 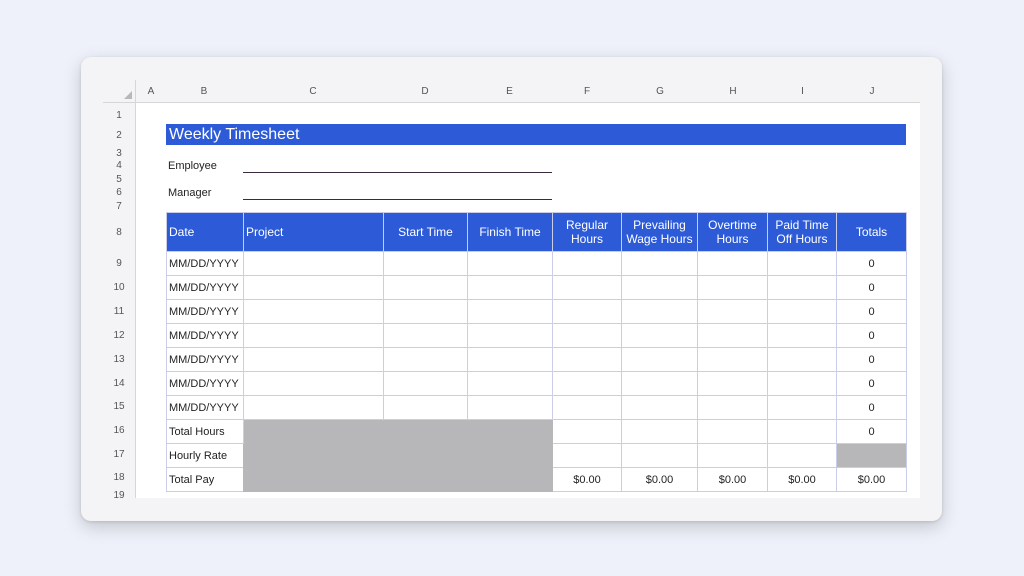 What do you see at coordinates (510, 232) in the screenshot?
I see `header-finish-time: Finish Time` at bounding box center [510, 232].